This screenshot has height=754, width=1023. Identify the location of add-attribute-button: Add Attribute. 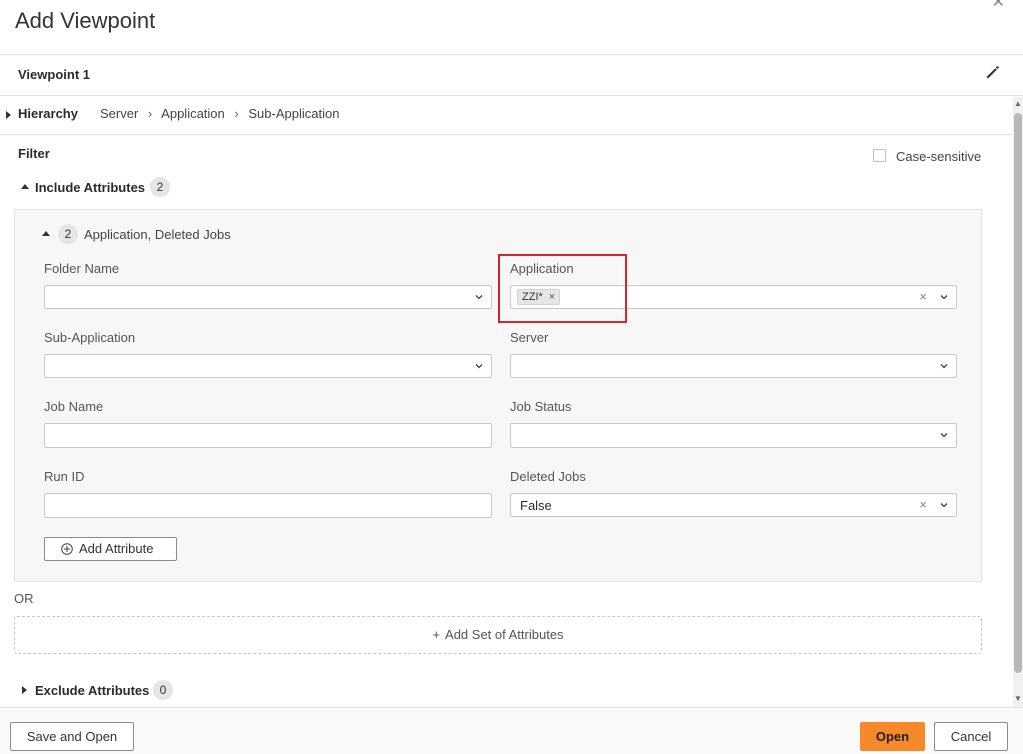
(110, 549).